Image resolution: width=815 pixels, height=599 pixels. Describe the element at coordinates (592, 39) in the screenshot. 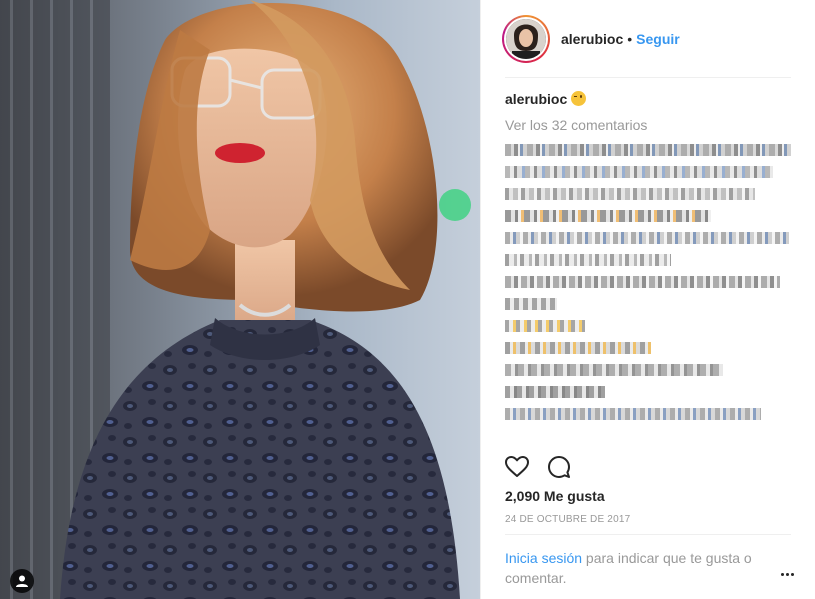

I see `username-link: alerubioc` at that location.